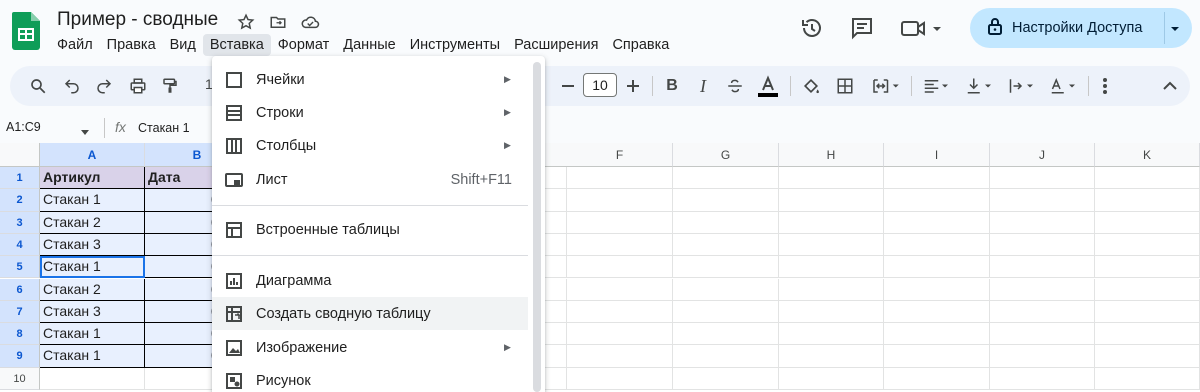 This screenshot has width=1200, height=392. Describe the element at coordinates (979, 86) in the screenshot. I see `vertical-align-icon` at that location.